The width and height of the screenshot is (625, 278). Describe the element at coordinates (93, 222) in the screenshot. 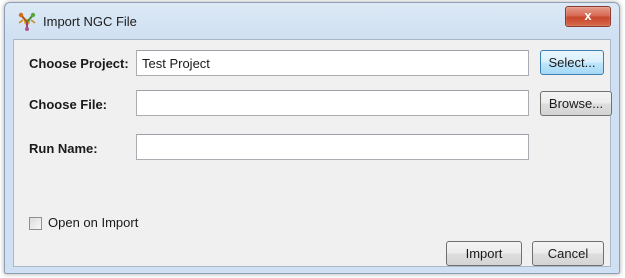

I see `open-on-import-label: Open on Import` at that location.